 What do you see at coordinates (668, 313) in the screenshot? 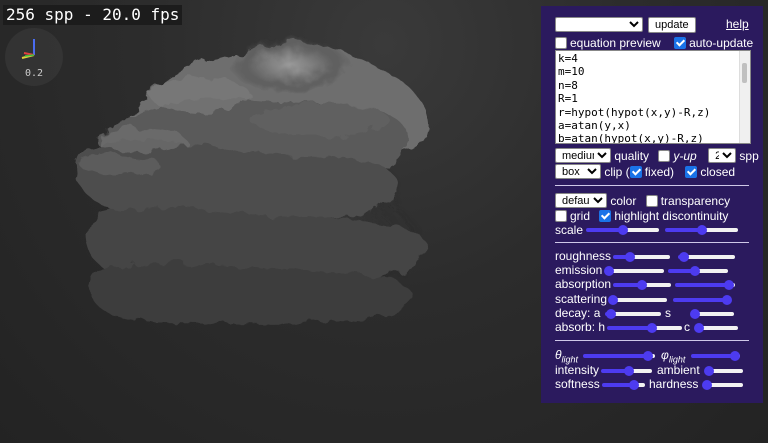
I see `decay-s-label: s` at bounding box center [668, 313].